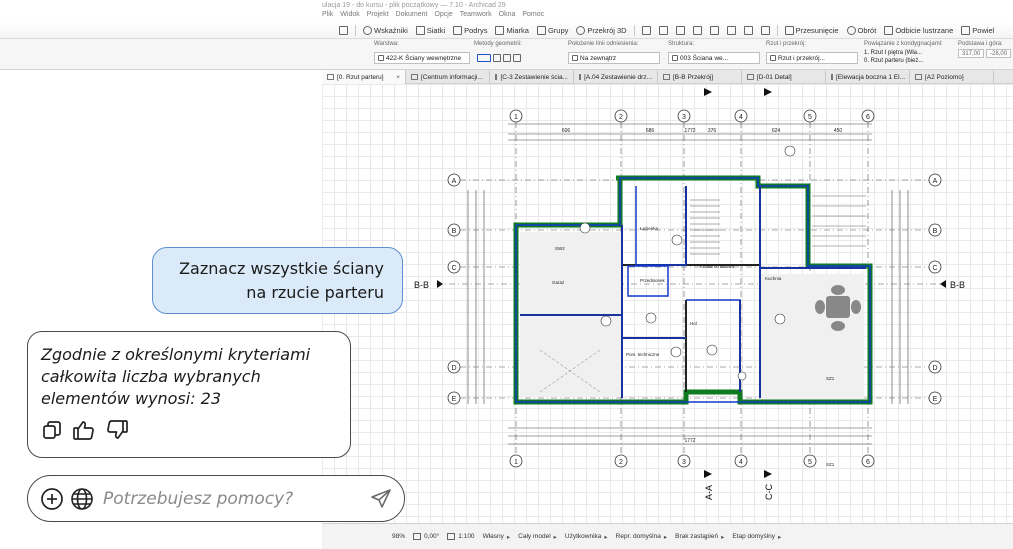 Image resolution: width=1013 pixels, height=549 pixels. I want to click on grid-label-e: E, so click(454, 399).